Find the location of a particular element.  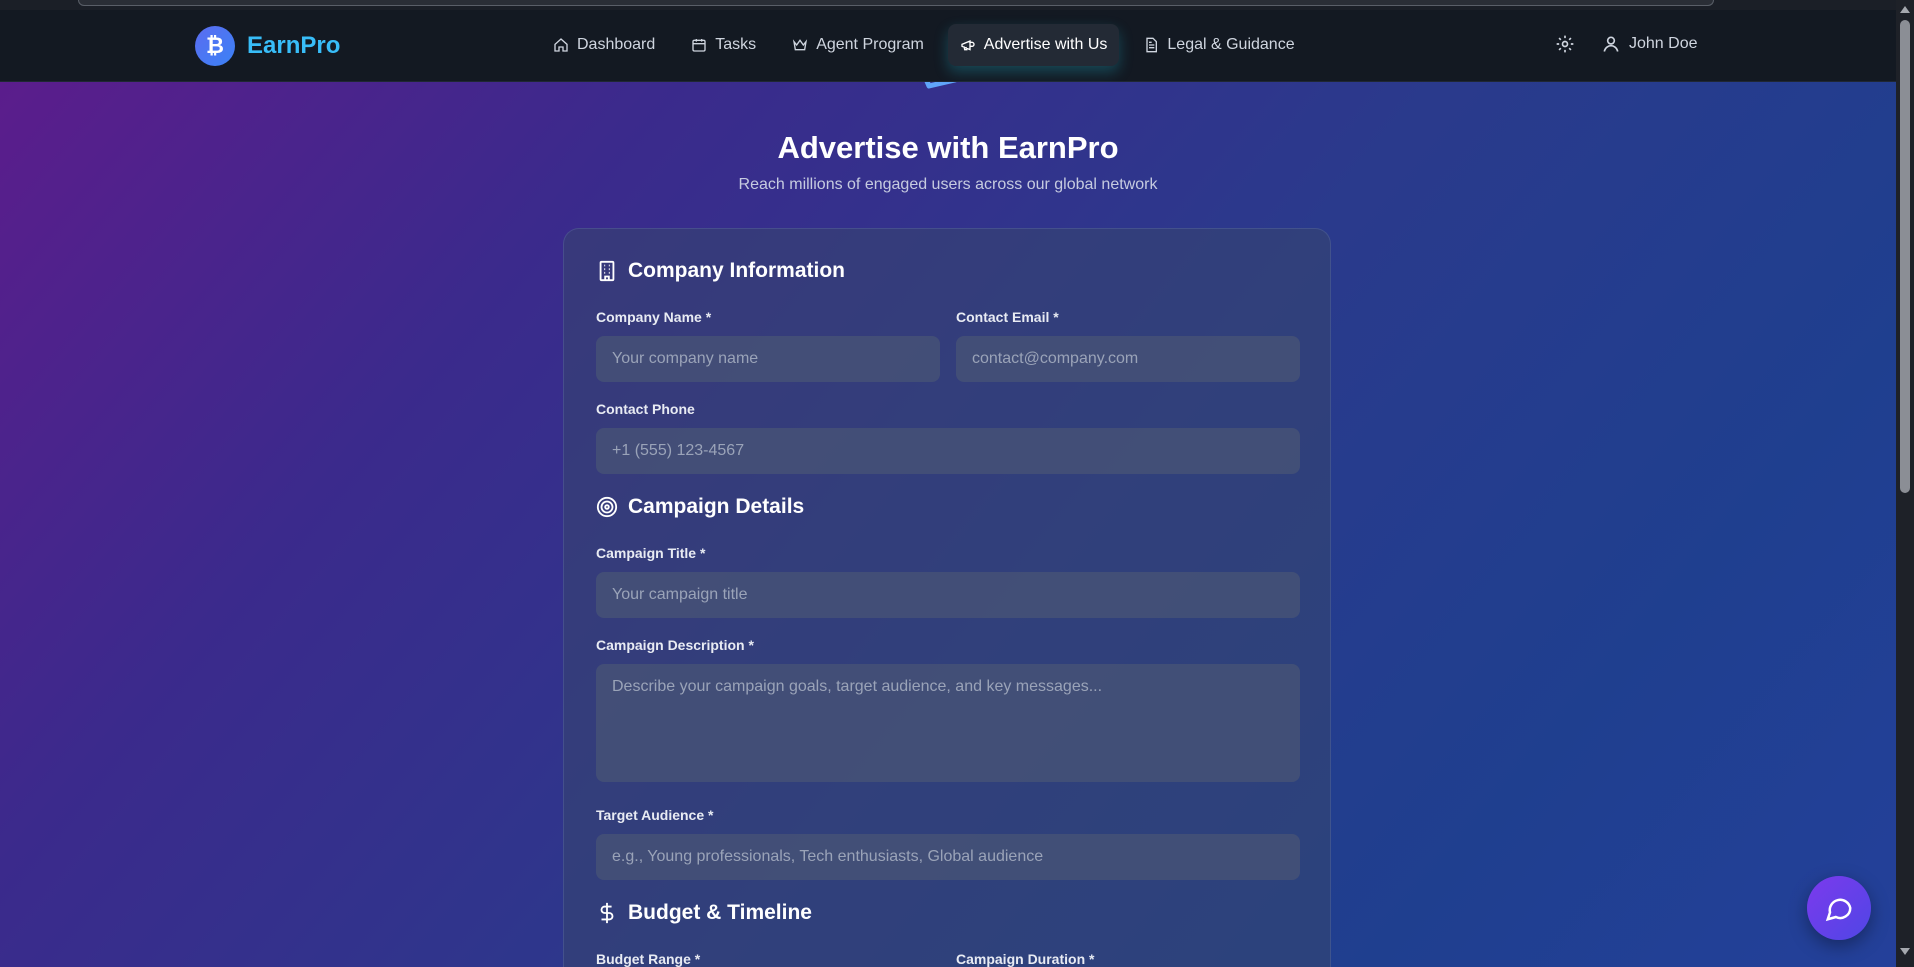

nav-item-label: Agent Program is located at coordinates (870, 44).